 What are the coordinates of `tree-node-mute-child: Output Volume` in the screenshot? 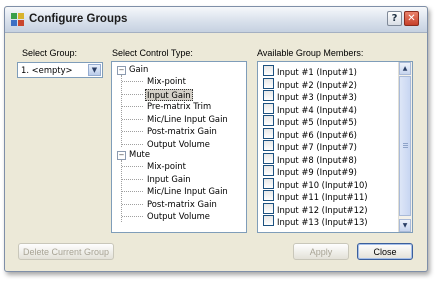 It's located at (178, 216).